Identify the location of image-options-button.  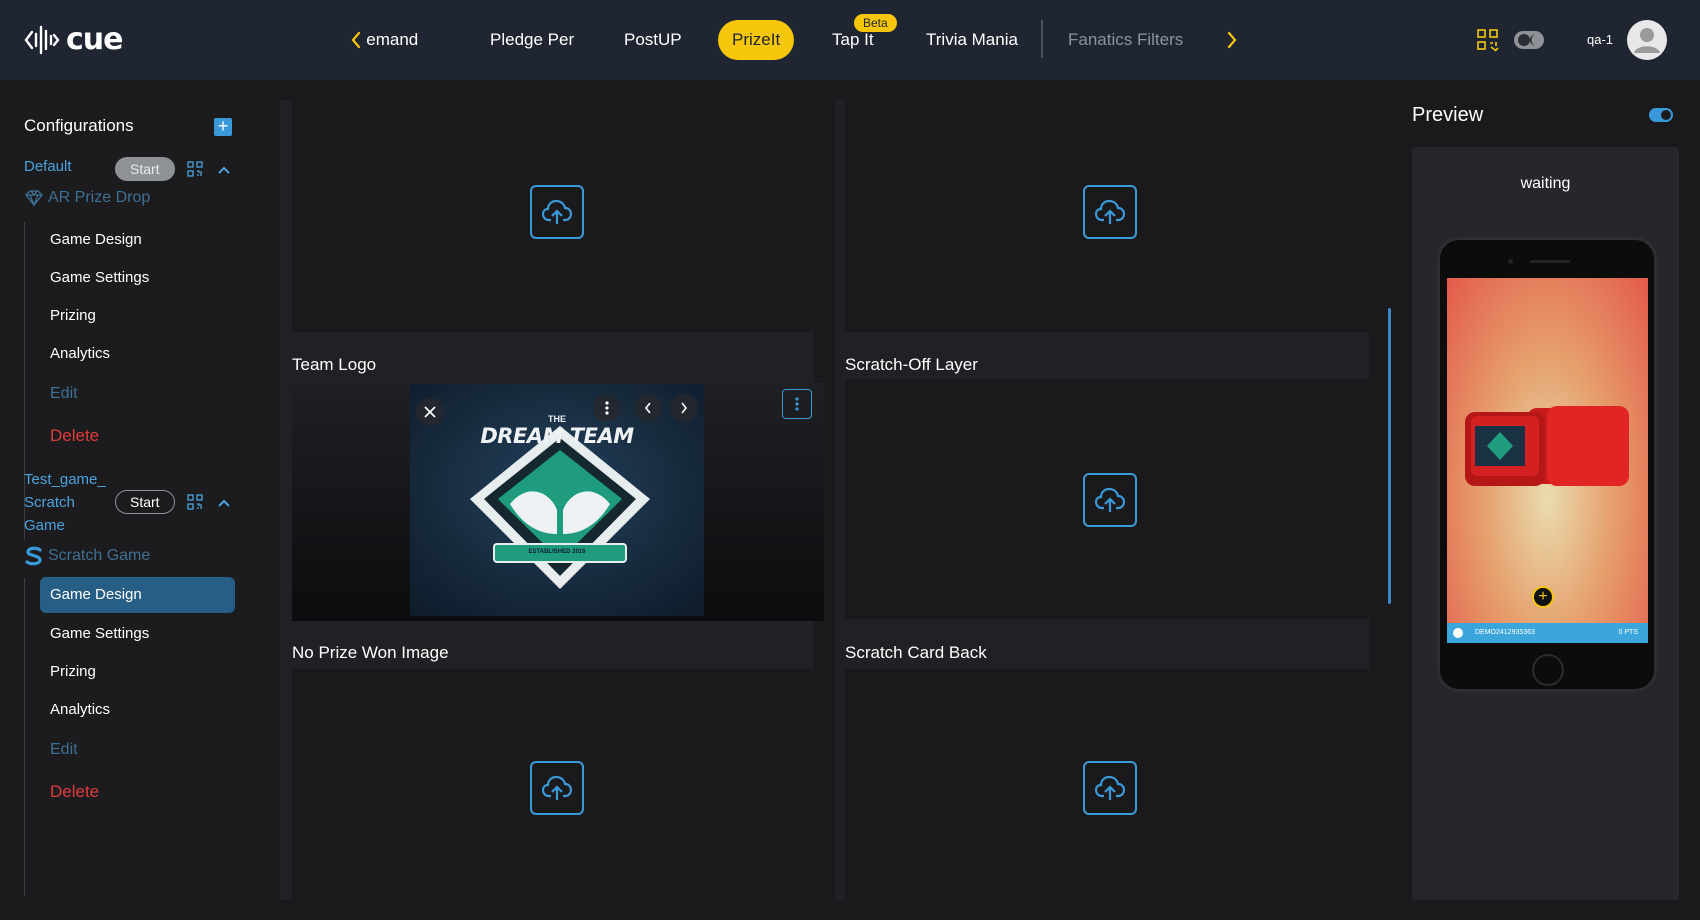
(607, 408).